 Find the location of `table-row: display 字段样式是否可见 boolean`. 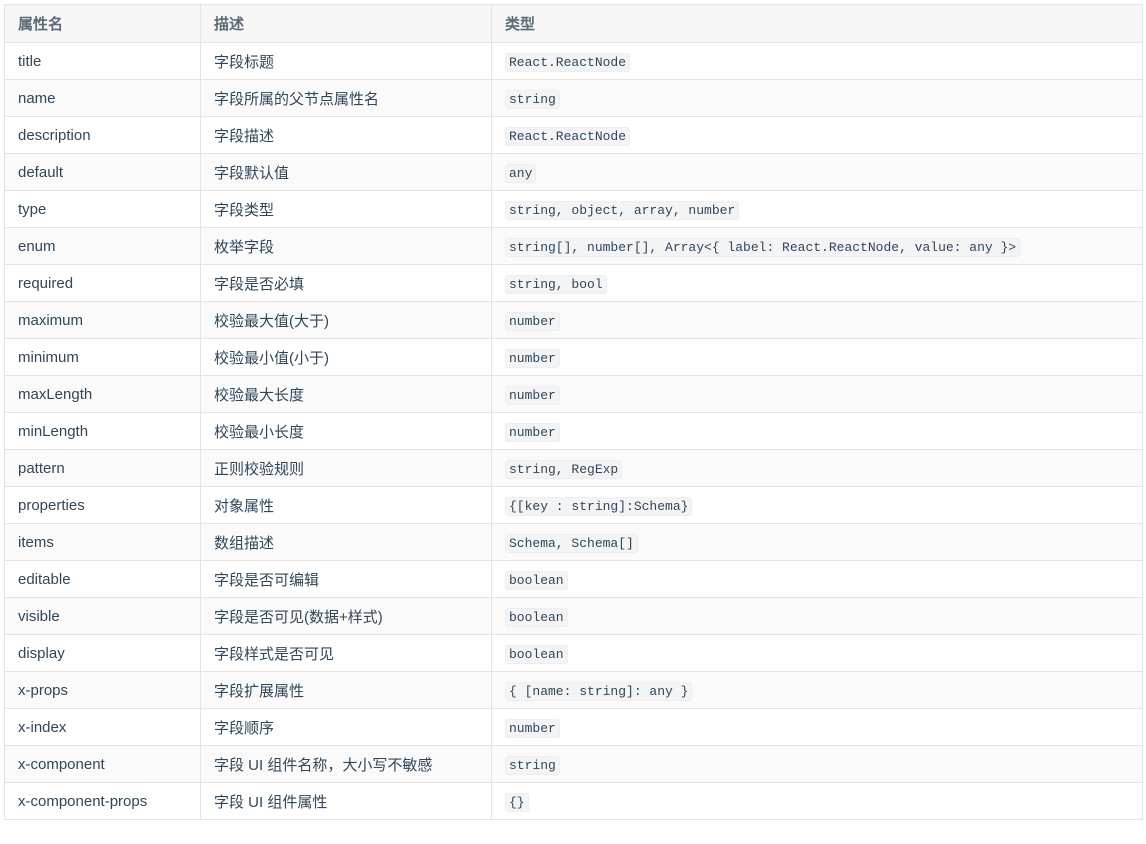

table-row: display 字段样式是否可见 boolean is located at coordinates (573, 653).